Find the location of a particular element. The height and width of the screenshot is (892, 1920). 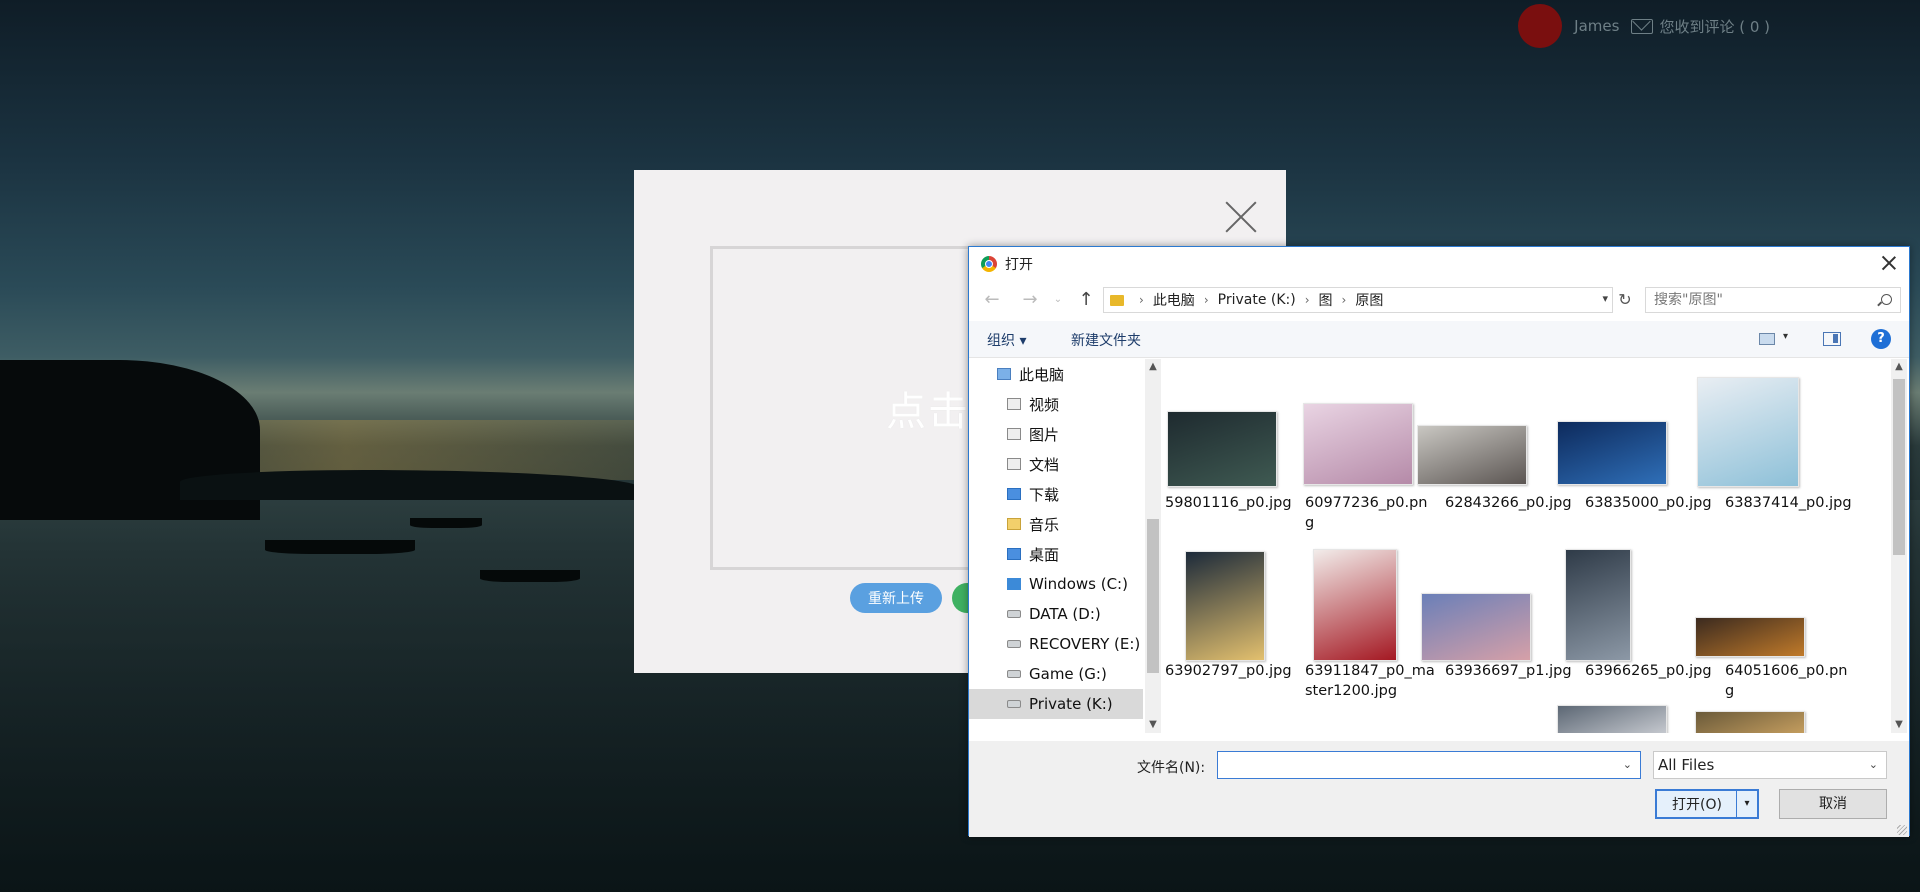

nav-item-label: Game (G:) is located at coordinates (1068, 674).